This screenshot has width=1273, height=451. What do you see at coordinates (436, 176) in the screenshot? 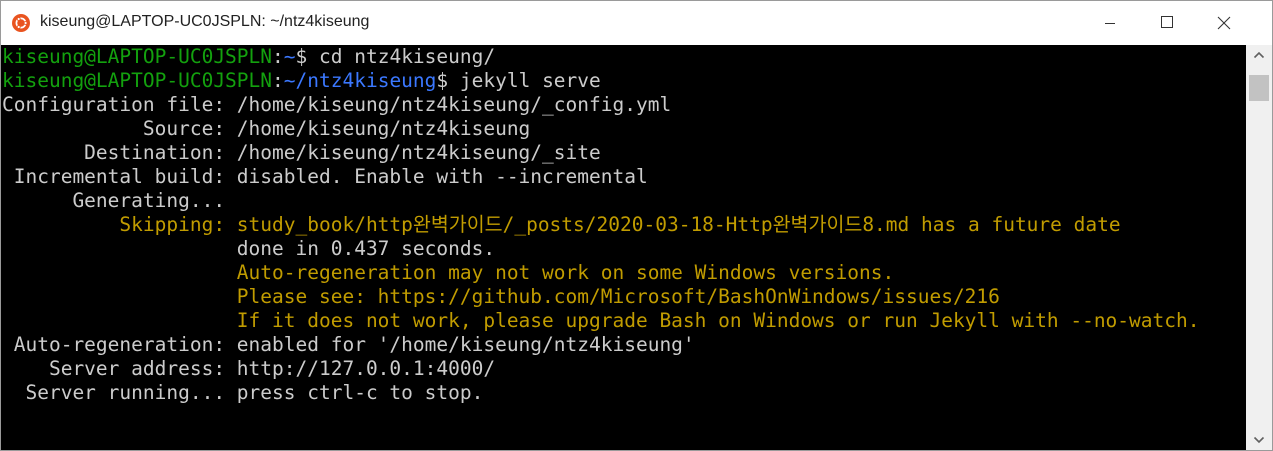
I see `output-value: disabled. Enable with --incremental` at bounding box center [436, 176].